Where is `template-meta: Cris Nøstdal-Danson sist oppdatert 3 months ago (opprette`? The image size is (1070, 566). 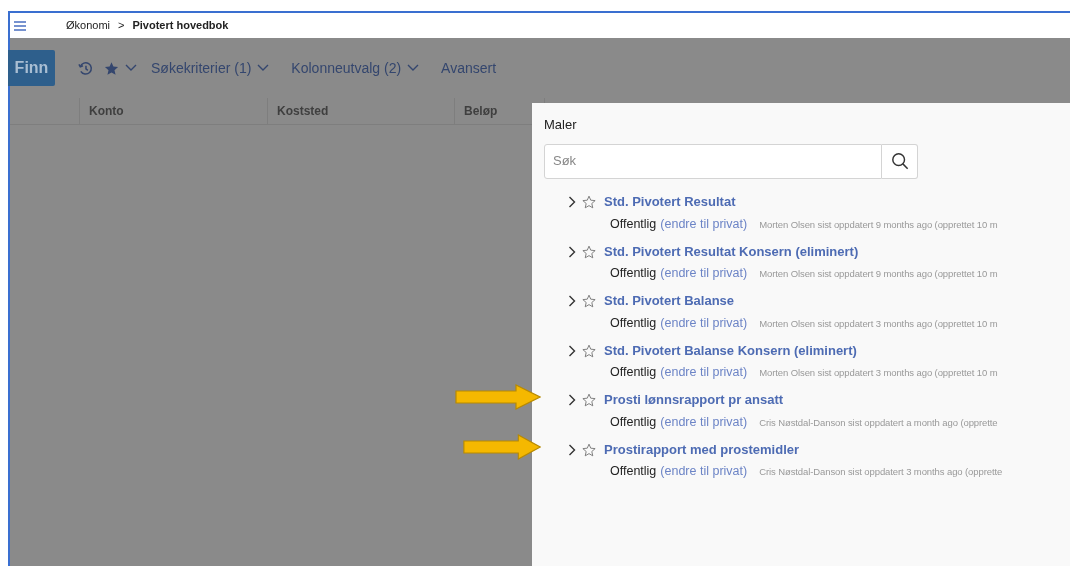 template-meta: Cris Nøstdal-Danson sist oppdatert 3 months ago (opprette is located at coordinates (881, 472).